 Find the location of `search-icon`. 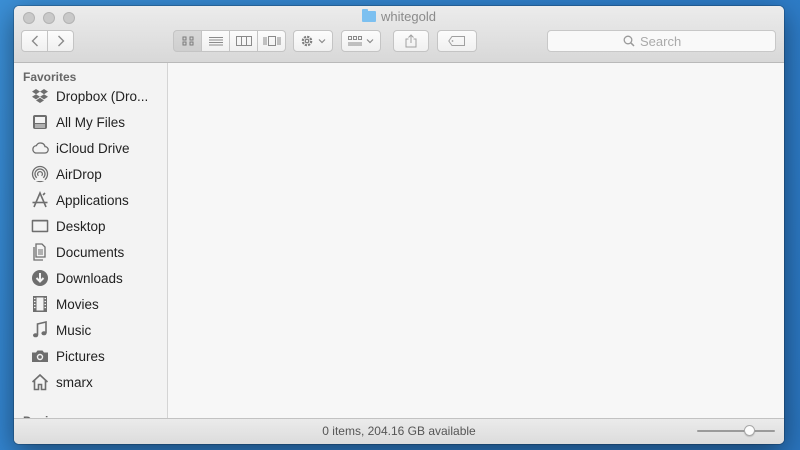

search-icon is located at coordinates (629, 41).